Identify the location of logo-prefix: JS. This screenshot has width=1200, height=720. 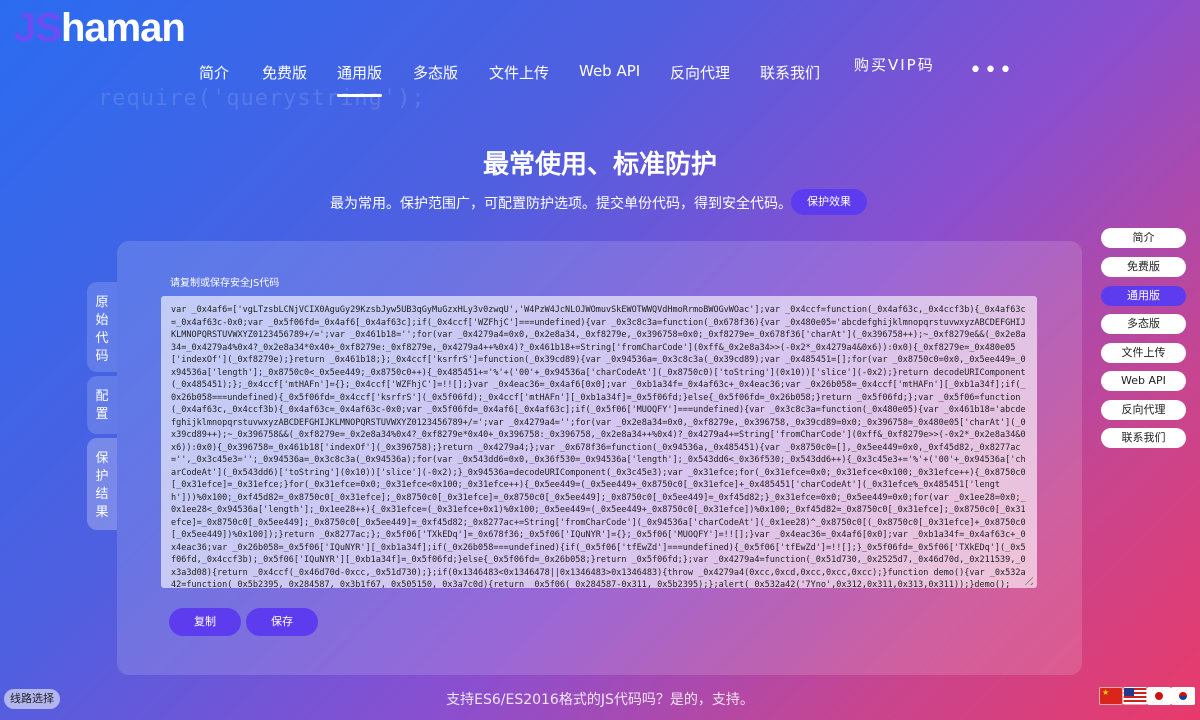
(38, 28).